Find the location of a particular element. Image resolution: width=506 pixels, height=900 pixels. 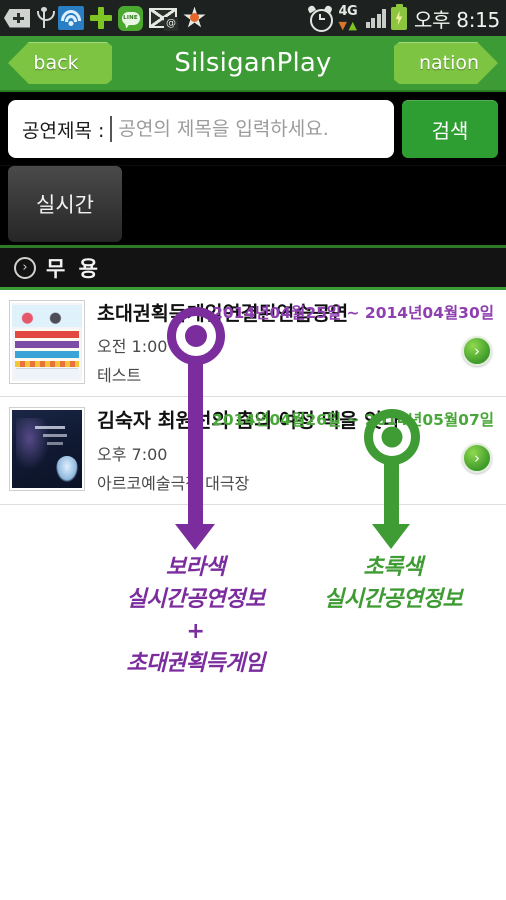

star-icon is located at coordinates (194, 18).